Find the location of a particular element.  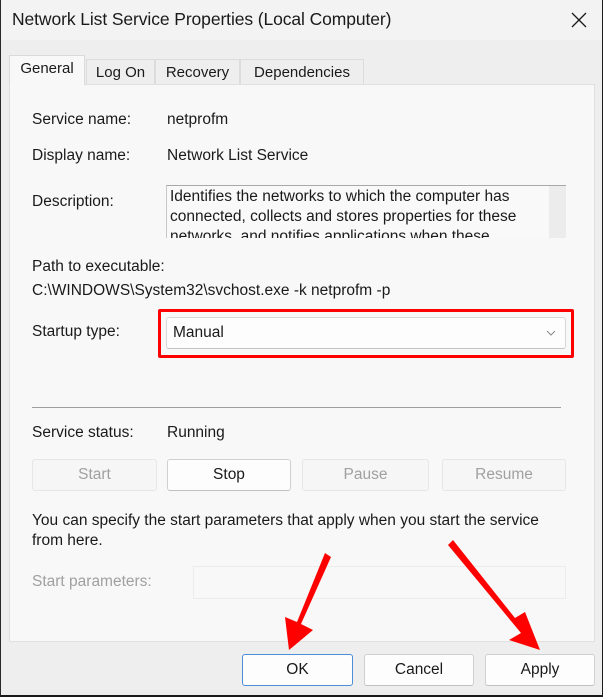

display-name-value: Network List Service is located at coordinates (238, 155).